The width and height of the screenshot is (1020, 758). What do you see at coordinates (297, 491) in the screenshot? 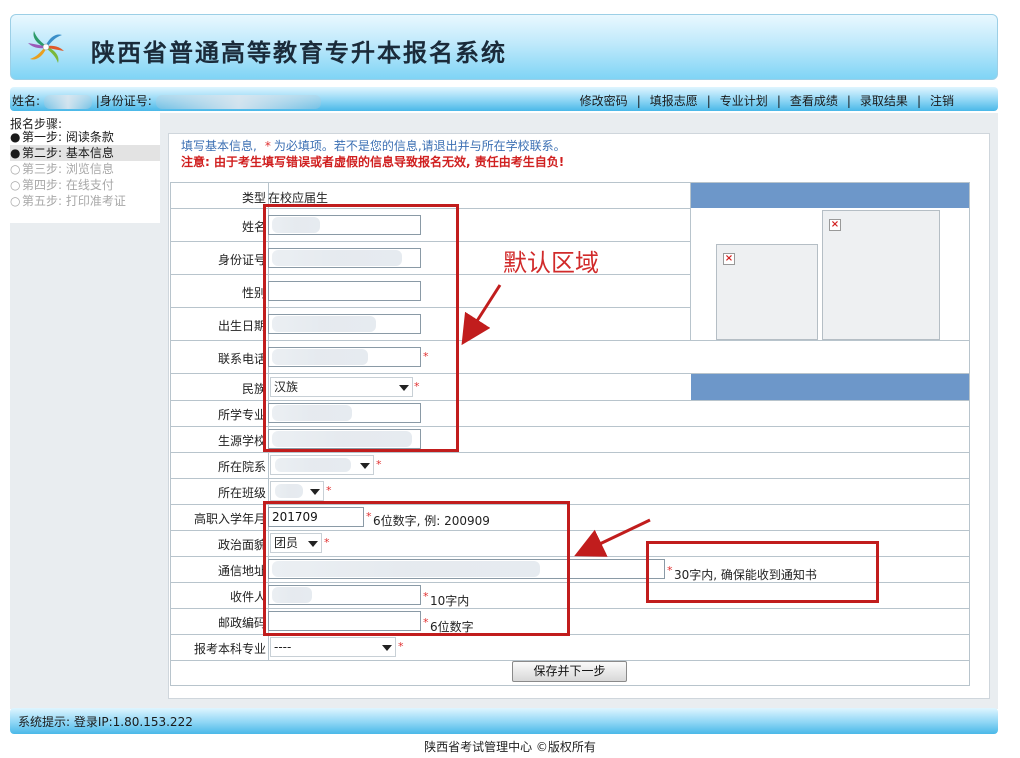
I see `class-select` at bounding box center [297, 491].